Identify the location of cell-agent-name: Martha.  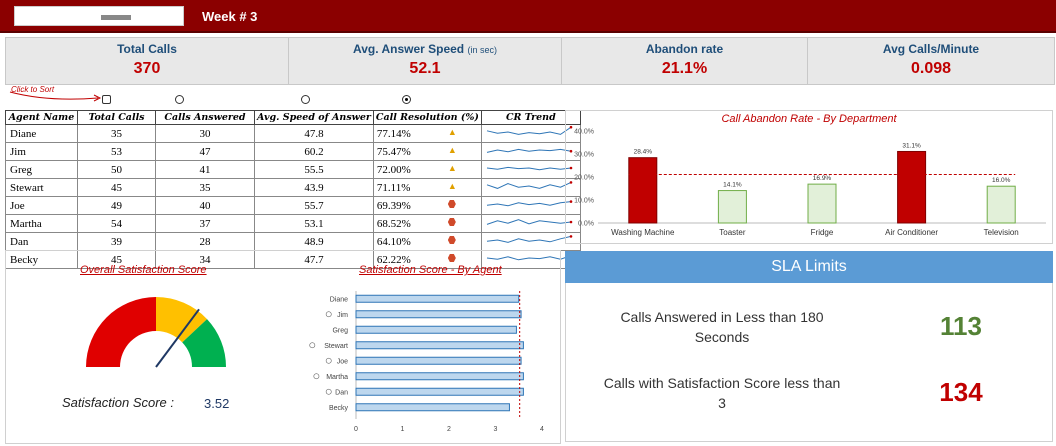
(41, 223).